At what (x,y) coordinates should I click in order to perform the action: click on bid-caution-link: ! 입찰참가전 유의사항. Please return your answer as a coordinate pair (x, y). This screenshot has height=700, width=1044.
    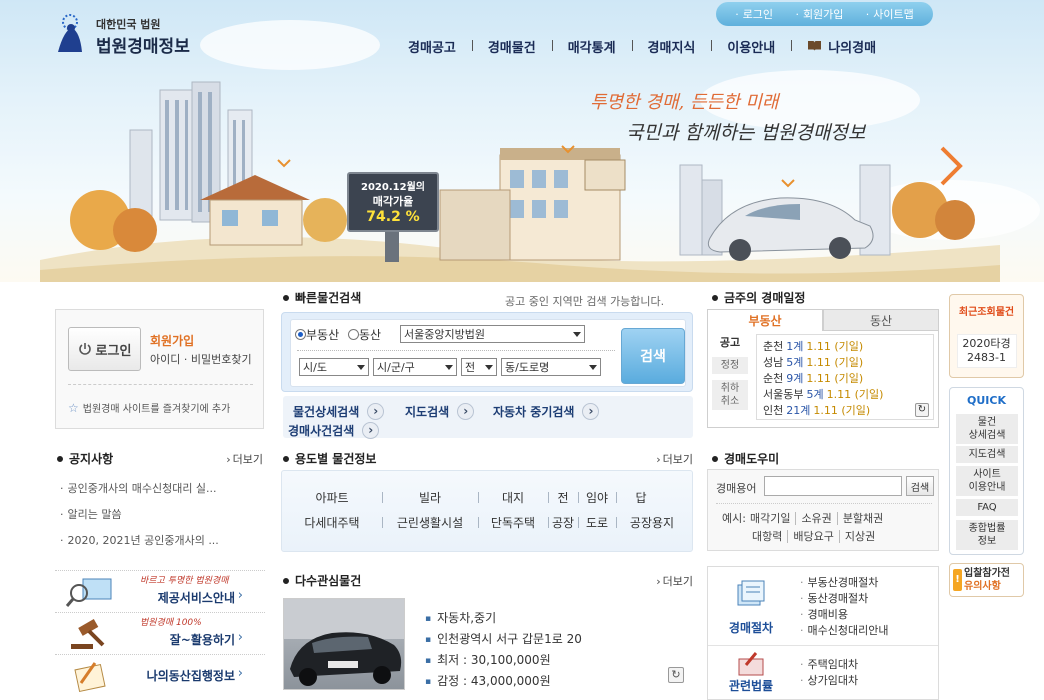
    Looking at the image, I should click on (986, 580).